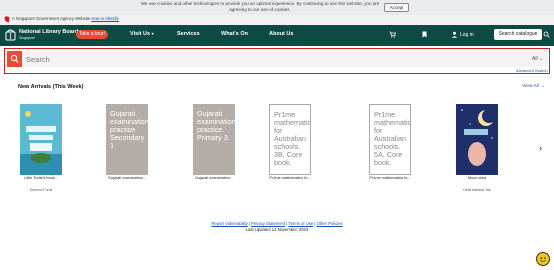 The height and width of the screenshot is (270, 554). I want to click on chevron-down-icon: ▾, so click(152, 33).